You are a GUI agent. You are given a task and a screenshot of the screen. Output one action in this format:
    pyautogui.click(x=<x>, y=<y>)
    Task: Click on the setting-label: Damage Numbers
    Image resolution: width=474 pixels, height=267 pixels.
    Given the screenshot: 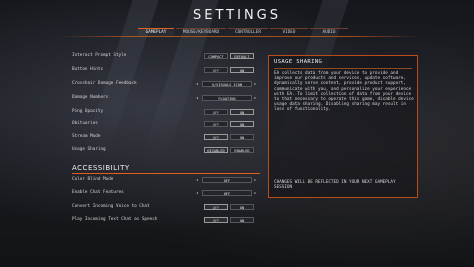 What is the action you would take?
    pyautogui.click(x=90, y=97)
    